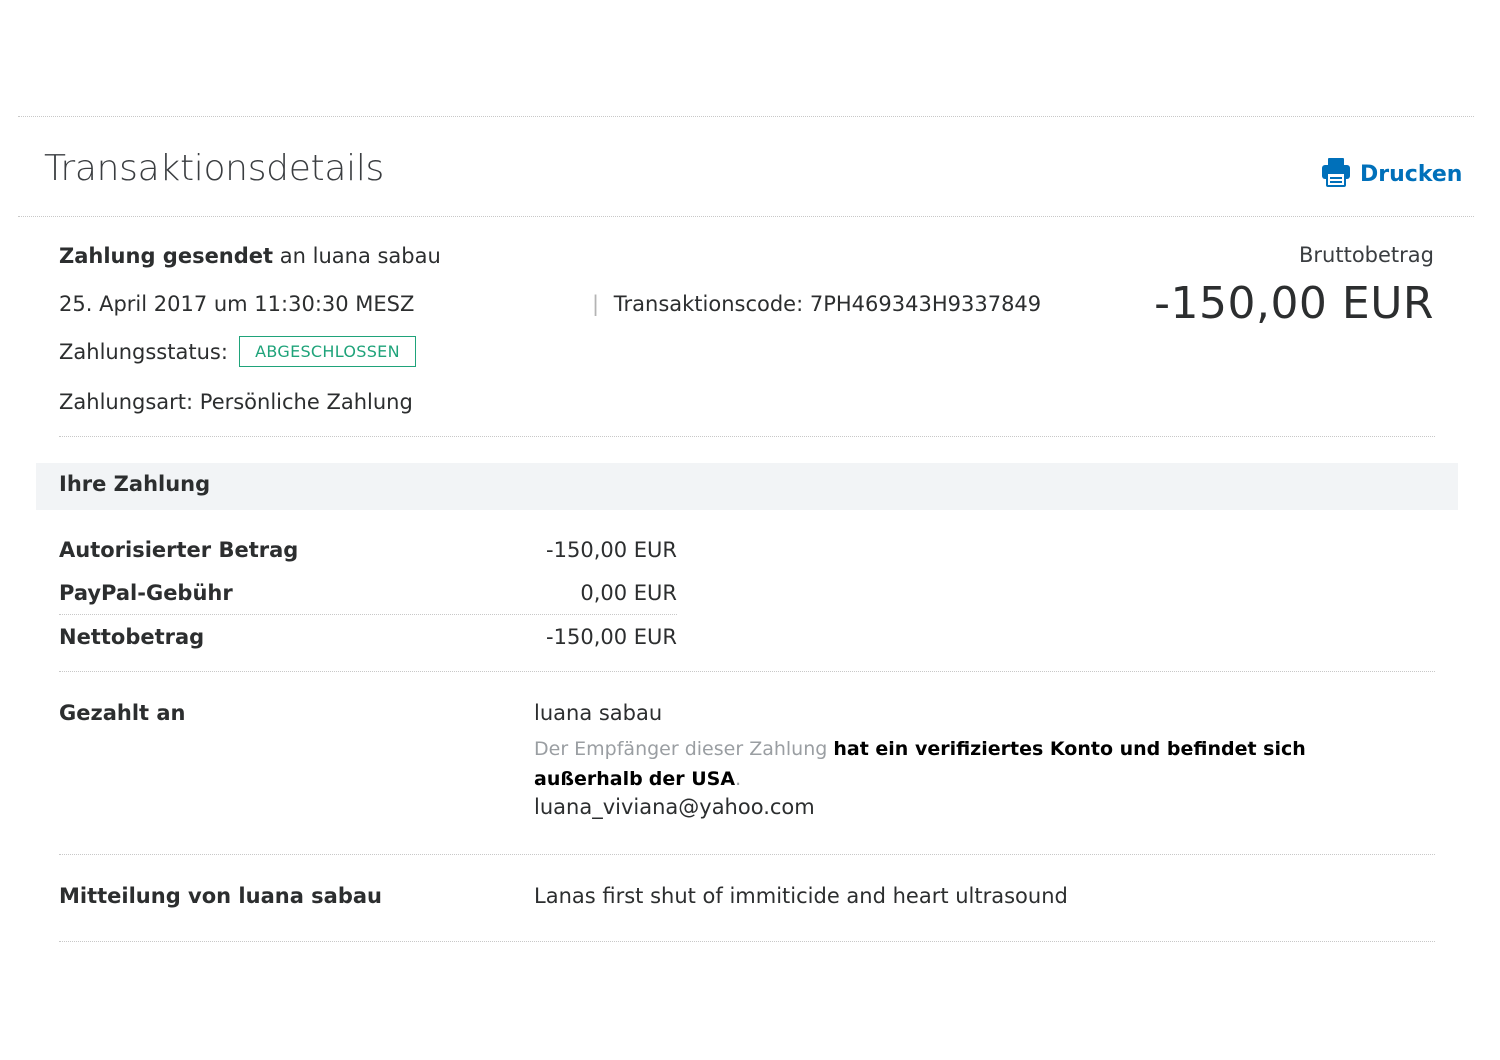 The image size is (1500, 1060). Describe the element at coordinates (746, 116) in the screenshot. I see `top-divider` at that location.